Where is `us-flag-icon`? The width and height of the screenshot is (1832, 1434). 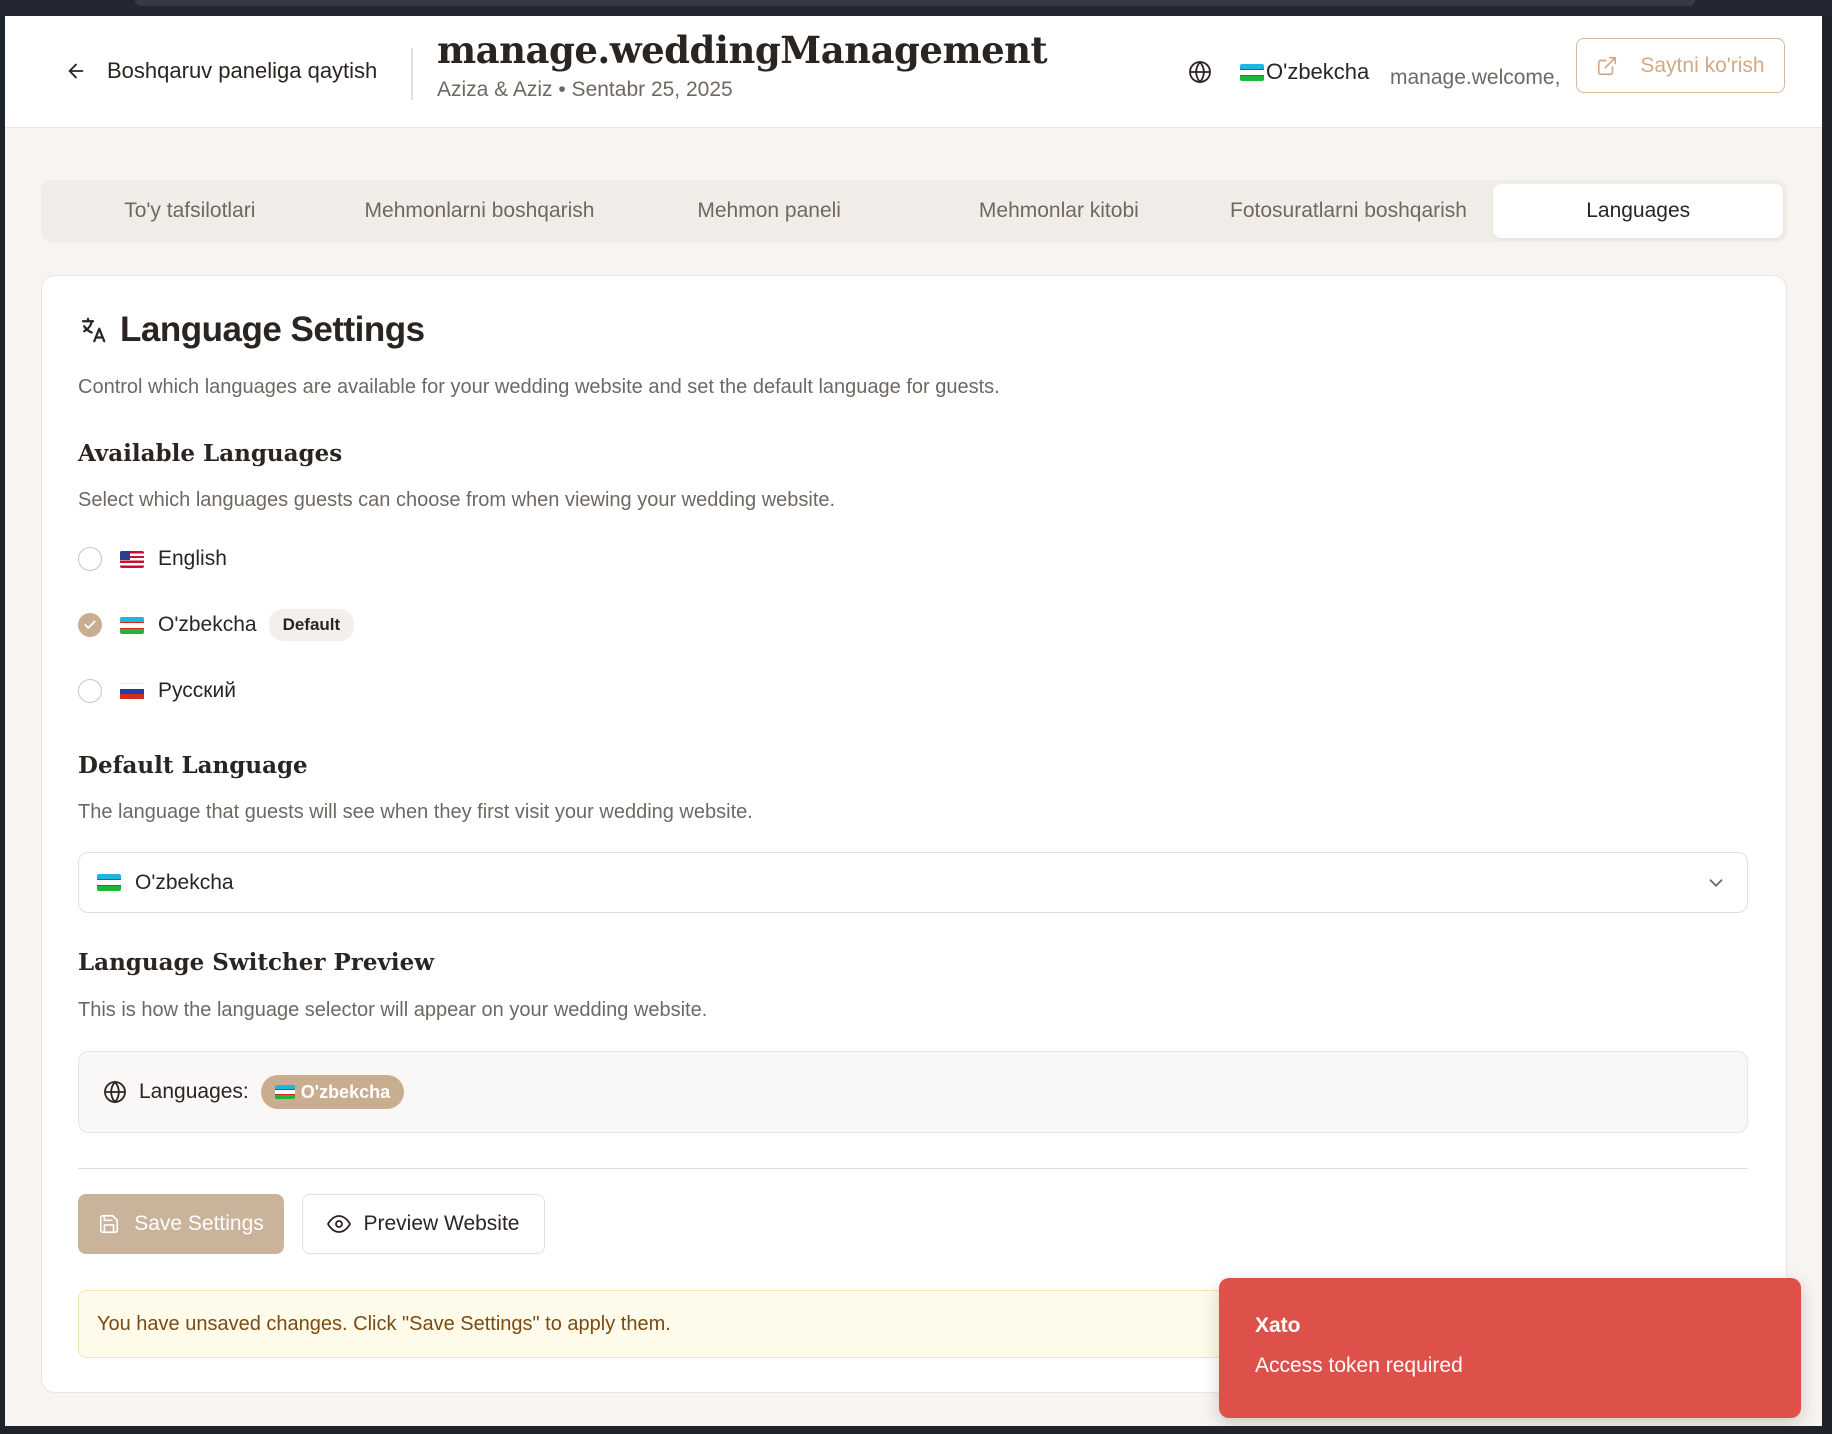
us-flag-icon is located at coordinates (132, 559).